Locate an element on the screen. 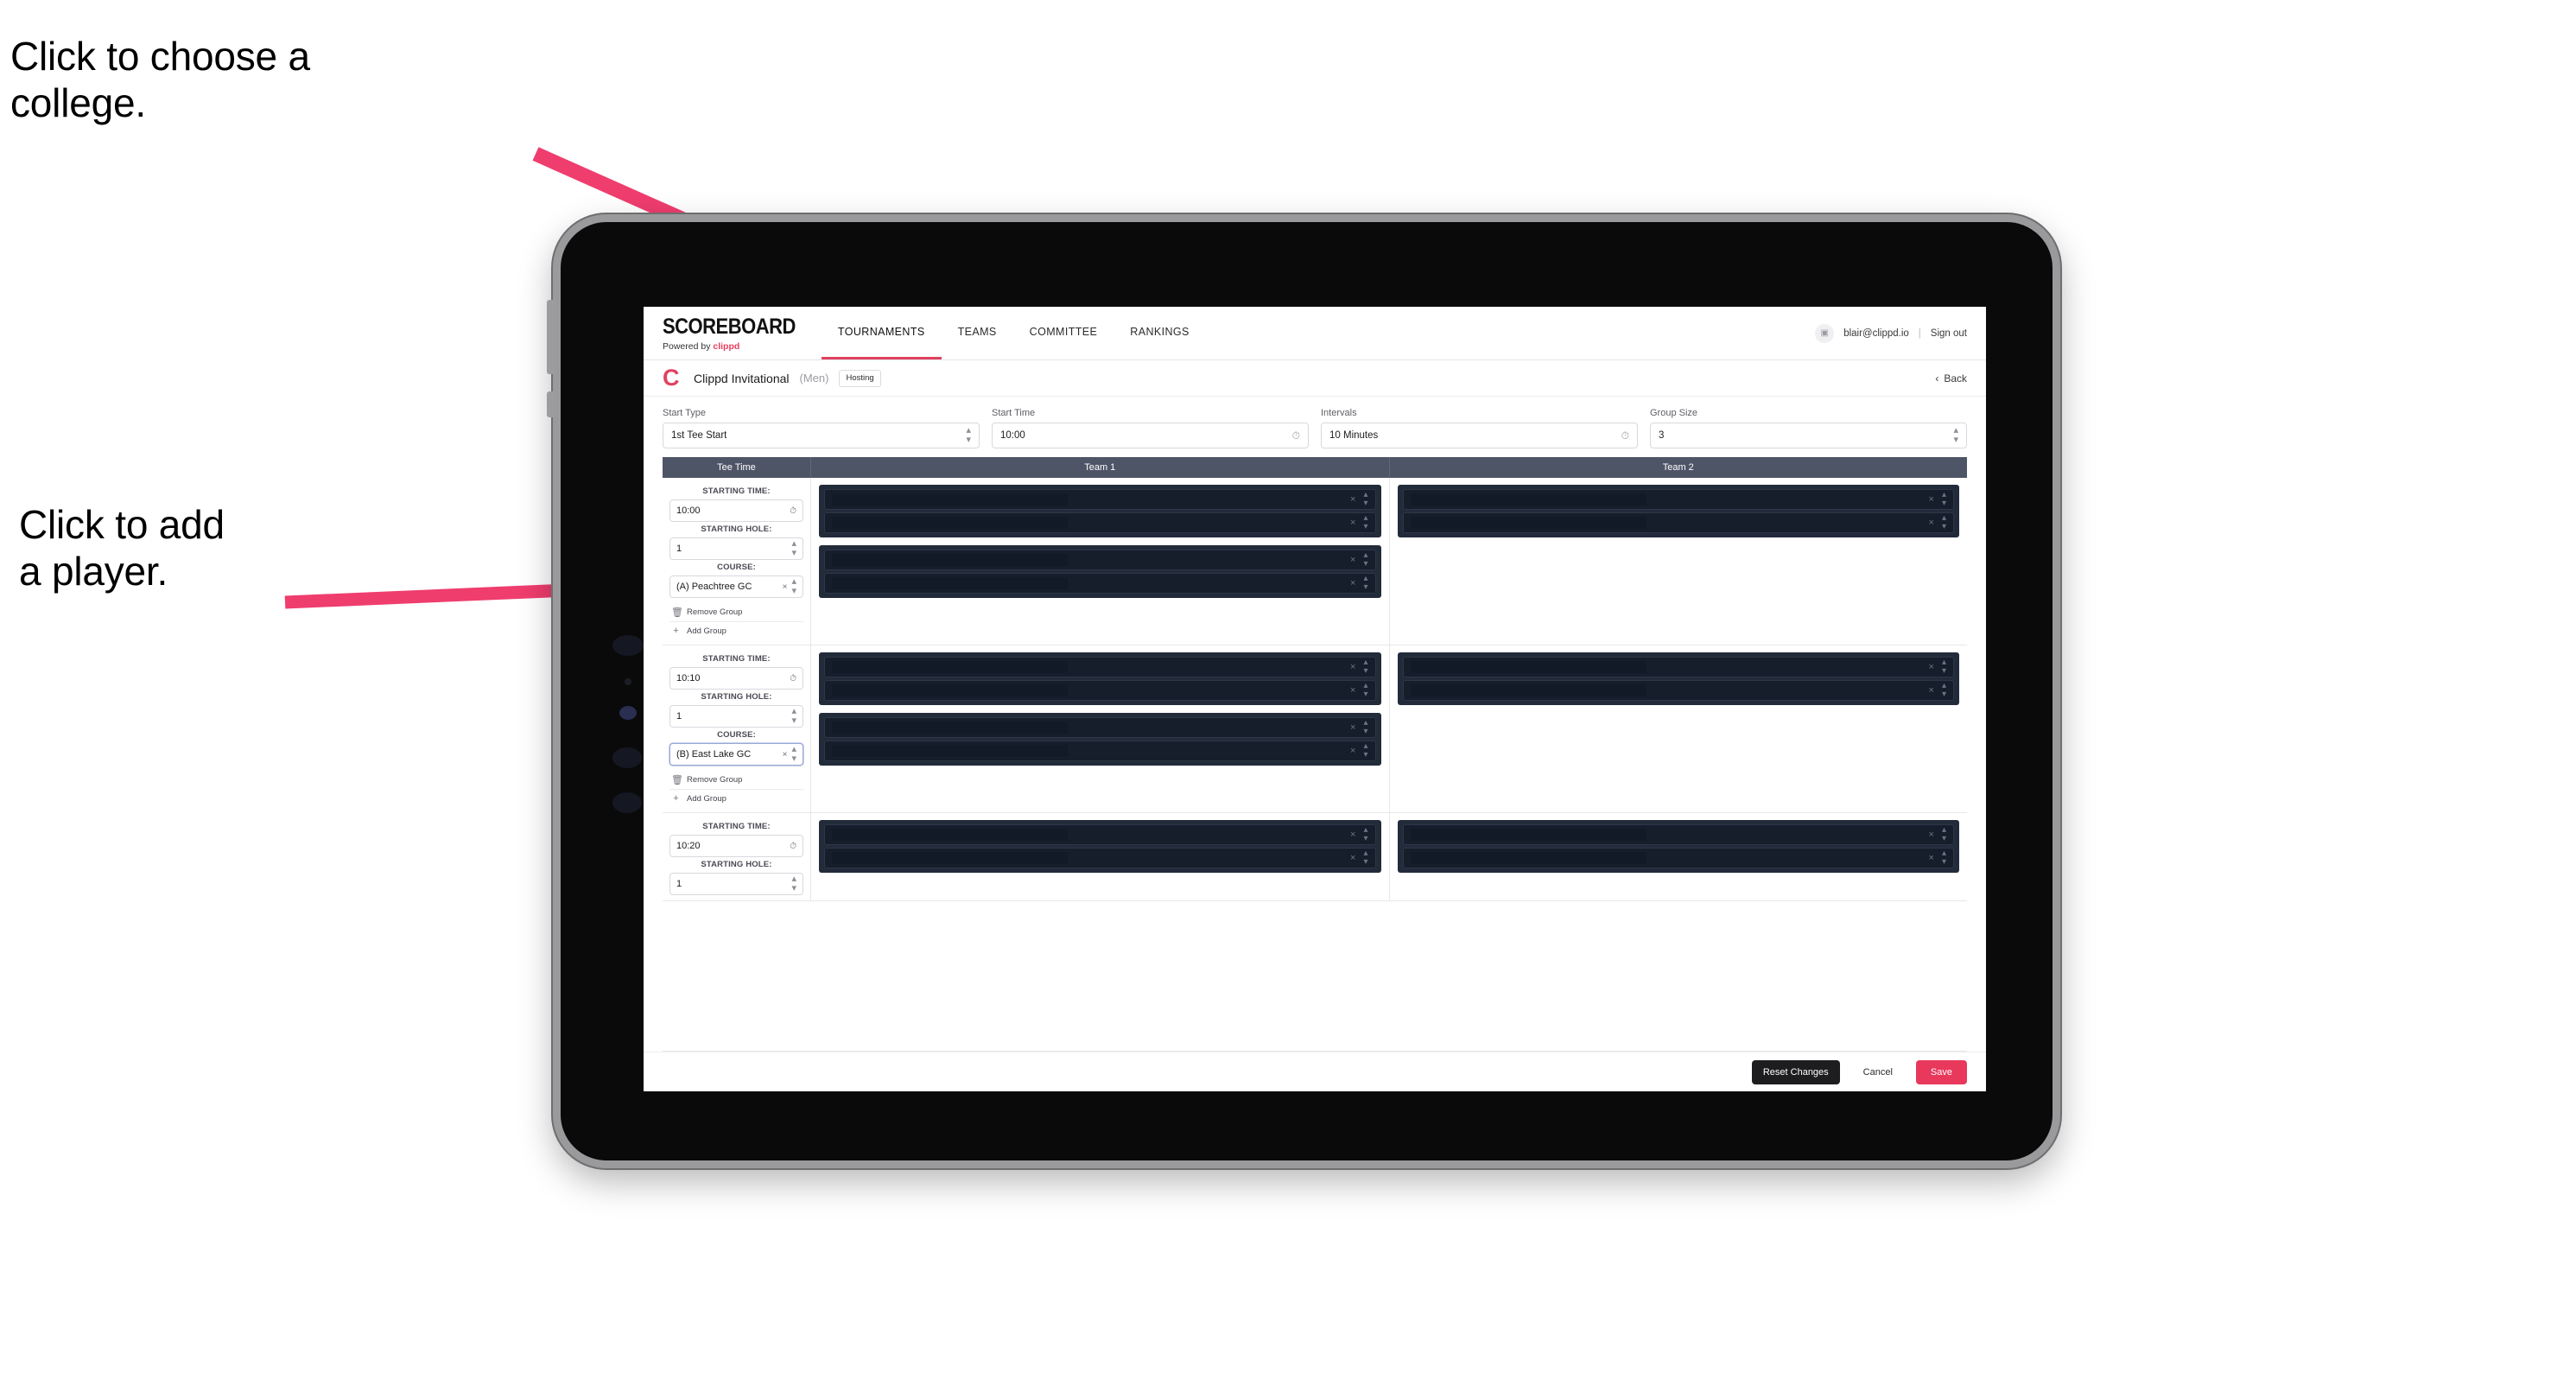  group-size-select: 3 ▴ ▾ is located at coordinates (1808, 435).